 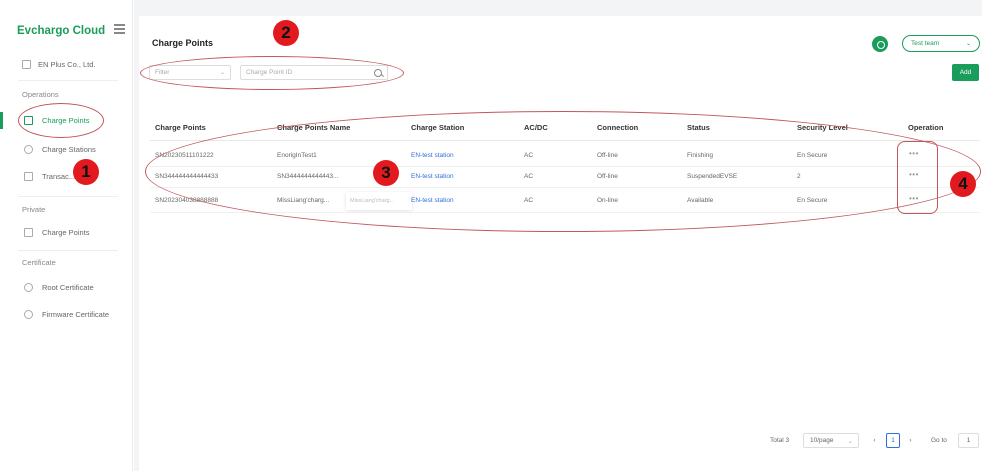 I want to click on sidebar-item-charge-stations: Charge Stations, so click(x=60, y=149).